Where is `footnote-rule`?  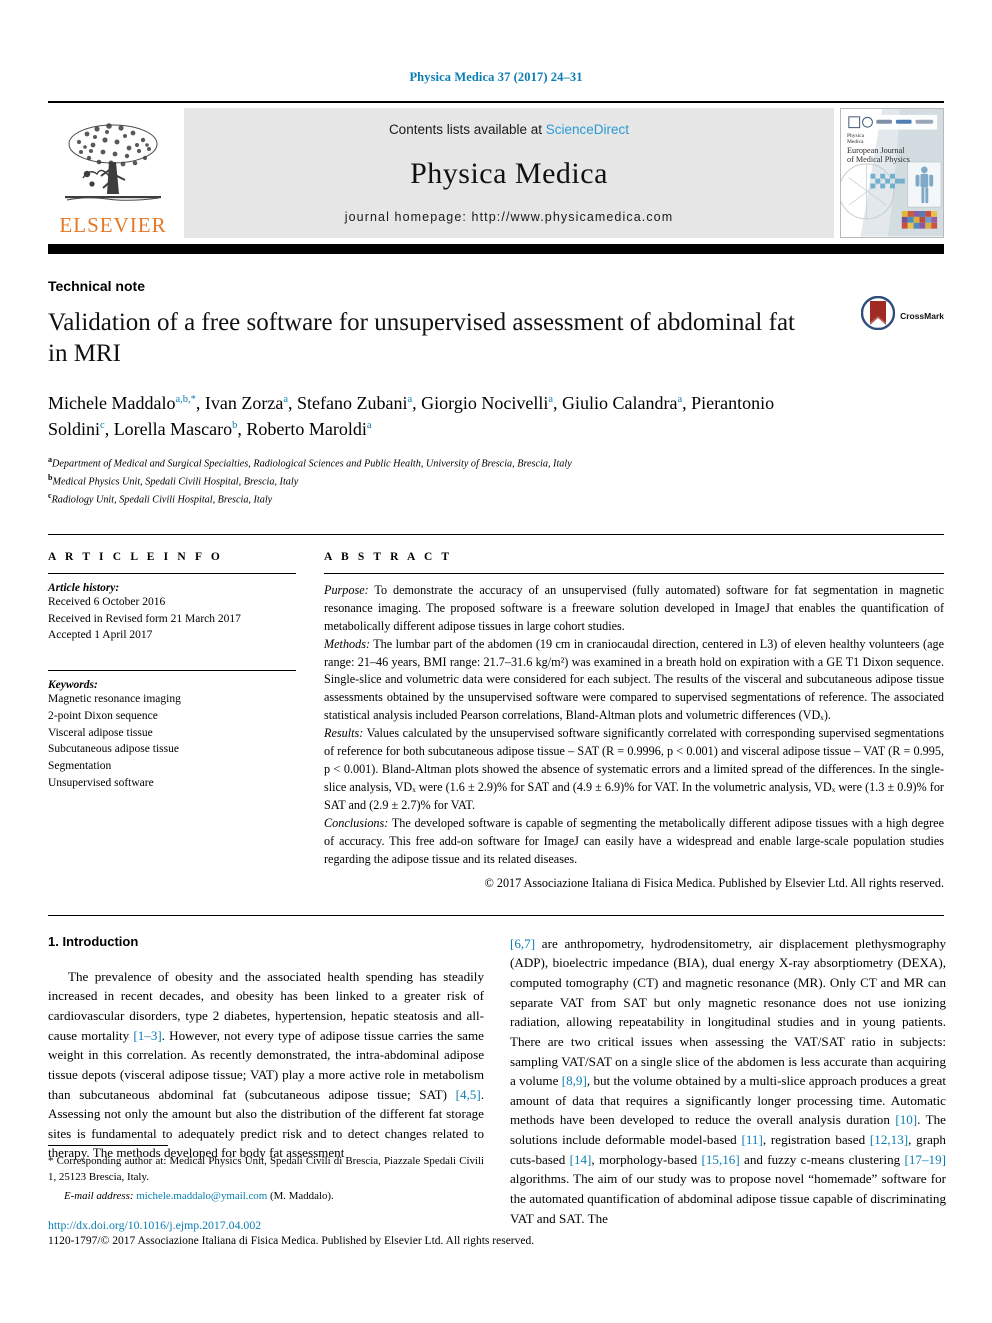 footnote-rule is located at coordinates (108, 1145).